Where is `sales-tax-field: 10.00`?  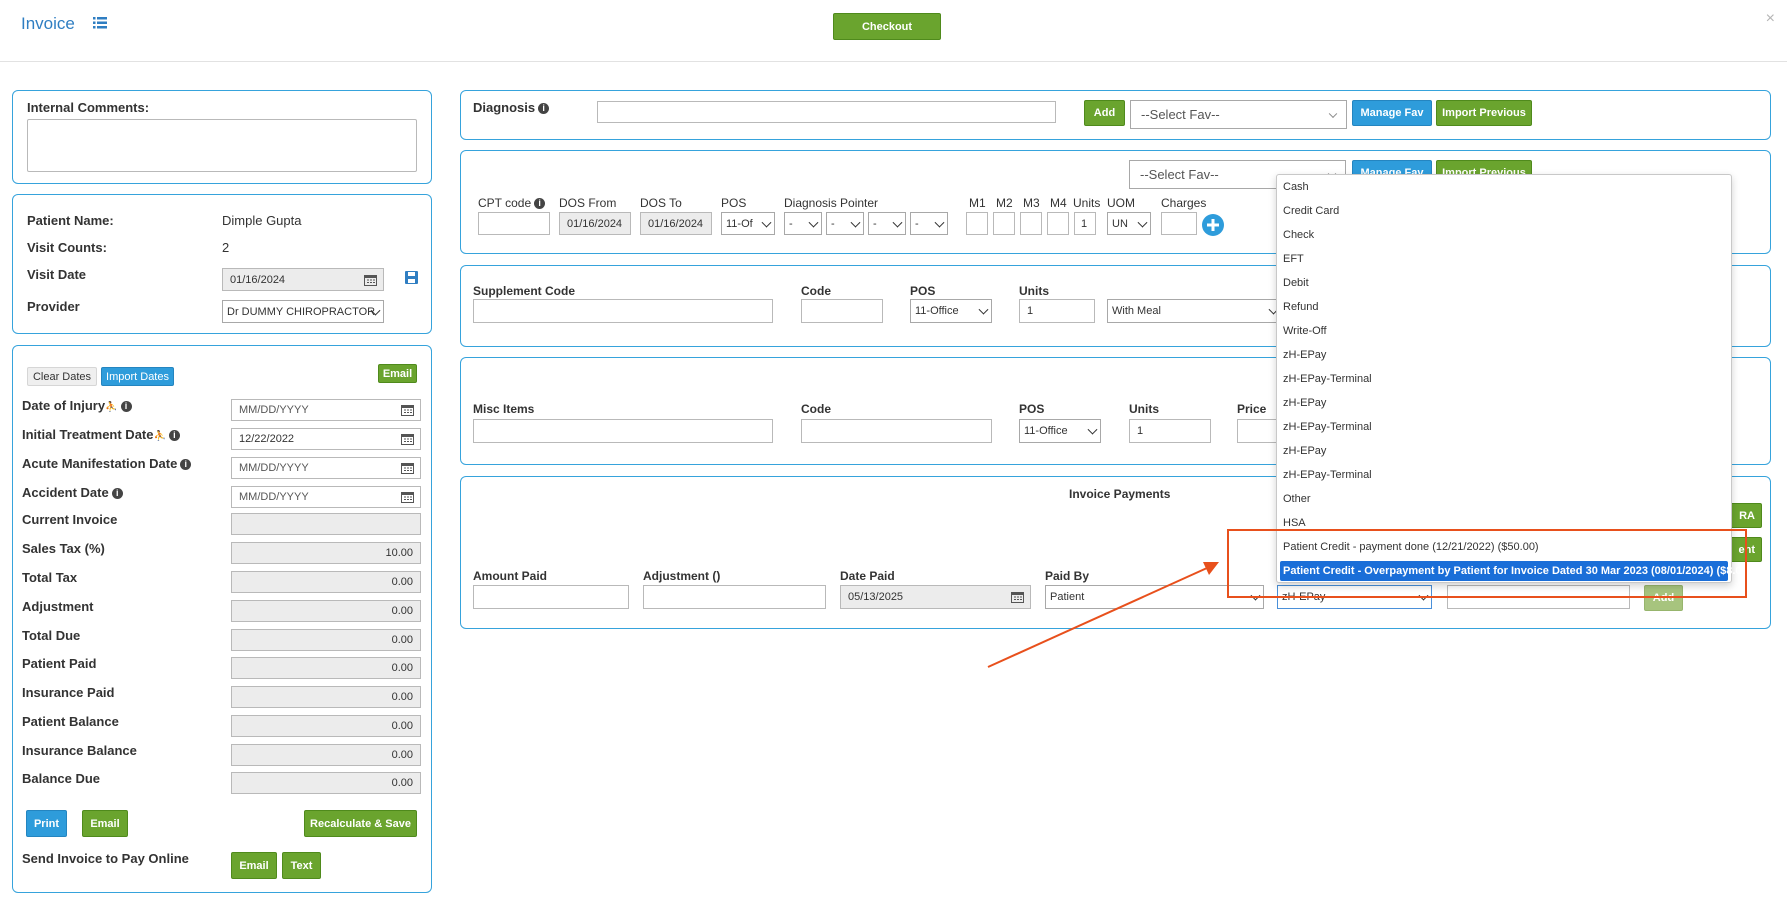 sales-tax-field: 10.00 is located at coordinates (326, 553).